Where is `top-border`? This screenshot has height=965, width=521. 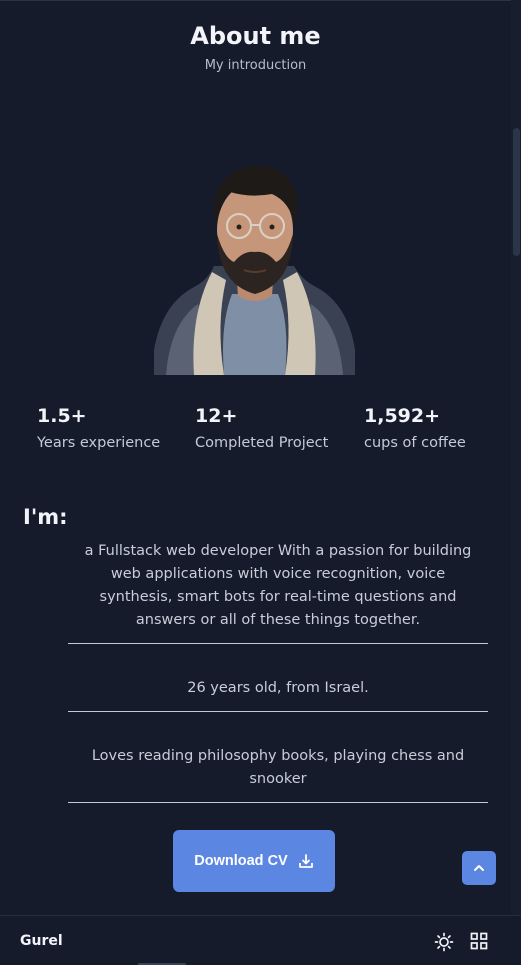
top-border is located at coordinates (260, 0).